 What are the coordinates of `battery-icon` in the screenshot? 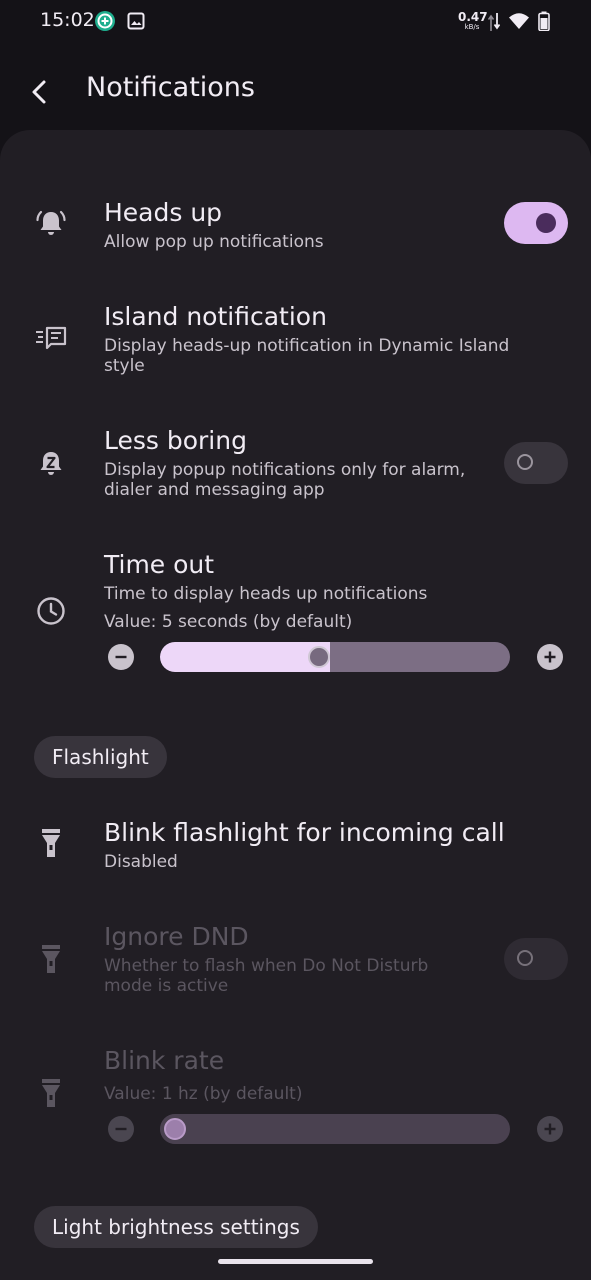 It's located at (544, 21).